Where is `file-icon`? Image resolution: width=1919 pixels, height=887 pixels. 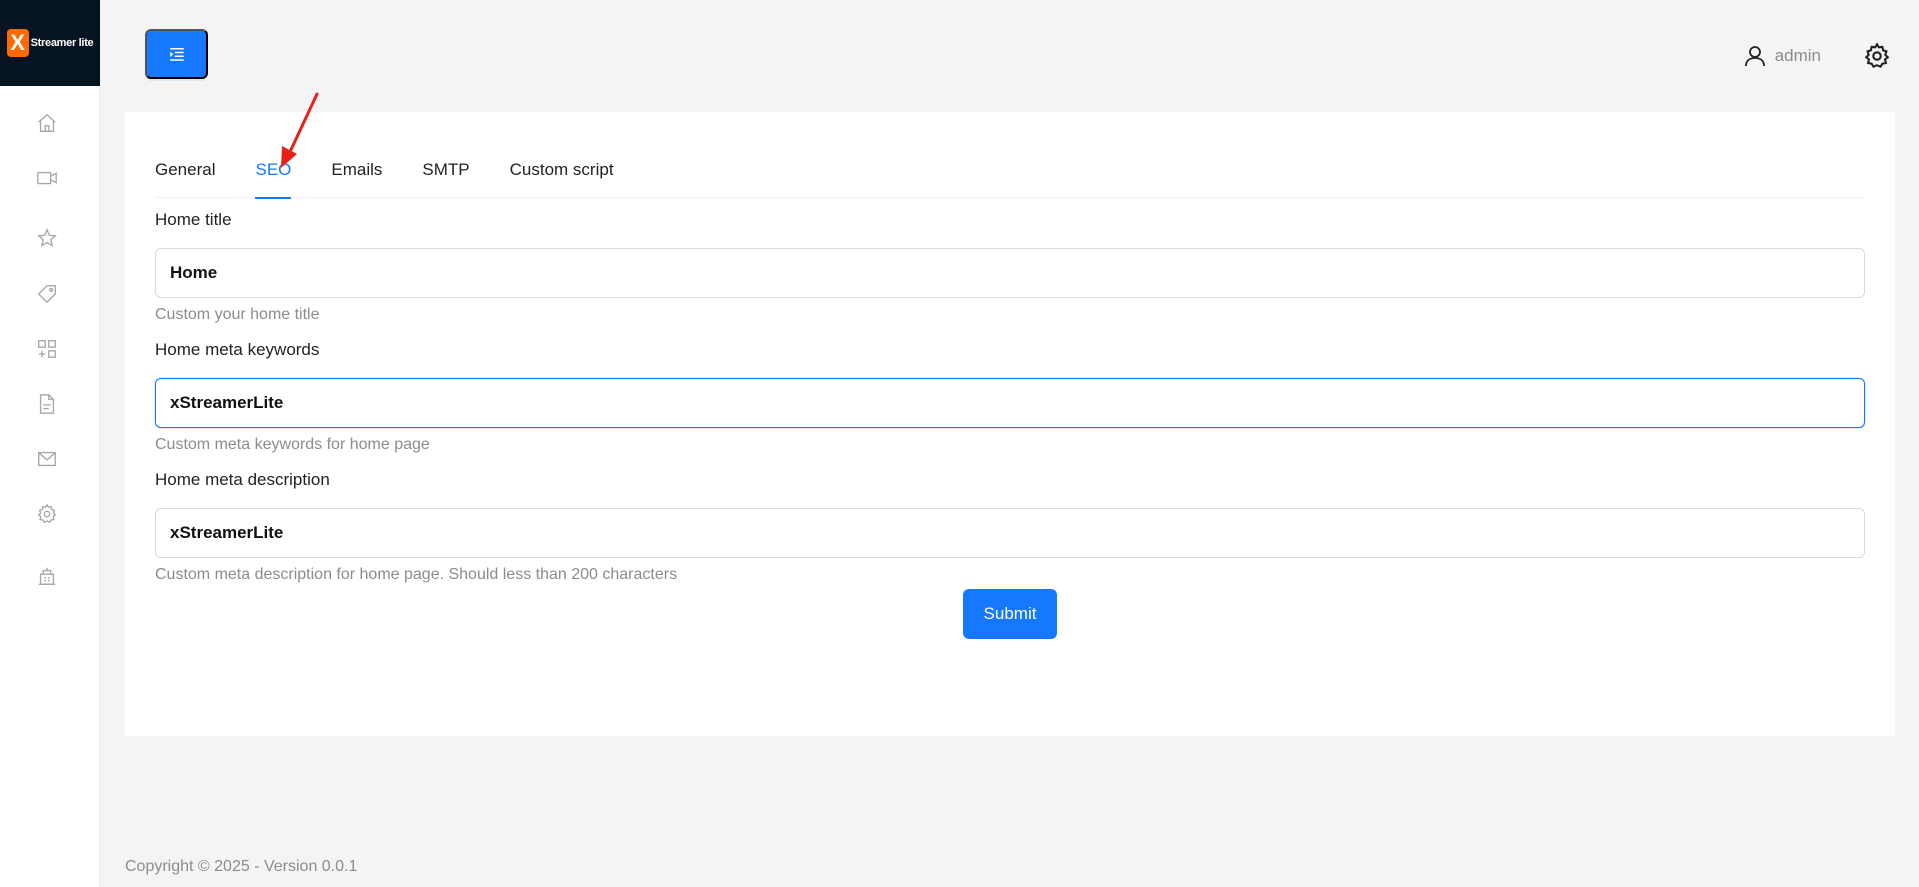 file-icon is located at coordinates (47, 404).